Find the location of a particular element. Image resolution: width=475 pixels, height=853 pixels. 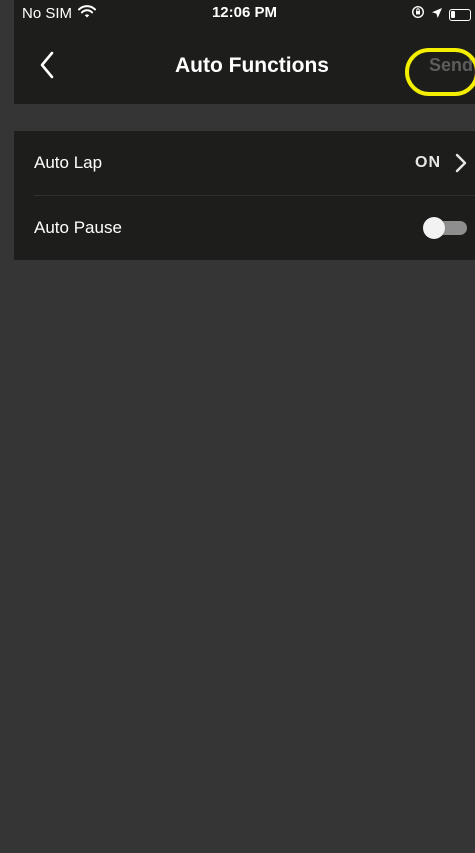

setting-row-auto-pause: Auto Pause is located at coordinates (244, 228).